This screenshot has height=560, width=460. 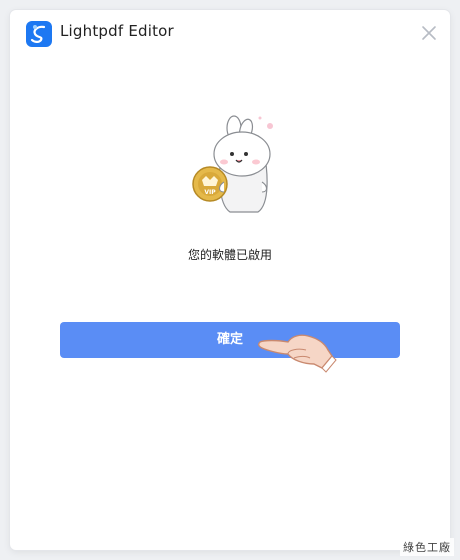 I want to click on close-button, so click(x=429, y=33).